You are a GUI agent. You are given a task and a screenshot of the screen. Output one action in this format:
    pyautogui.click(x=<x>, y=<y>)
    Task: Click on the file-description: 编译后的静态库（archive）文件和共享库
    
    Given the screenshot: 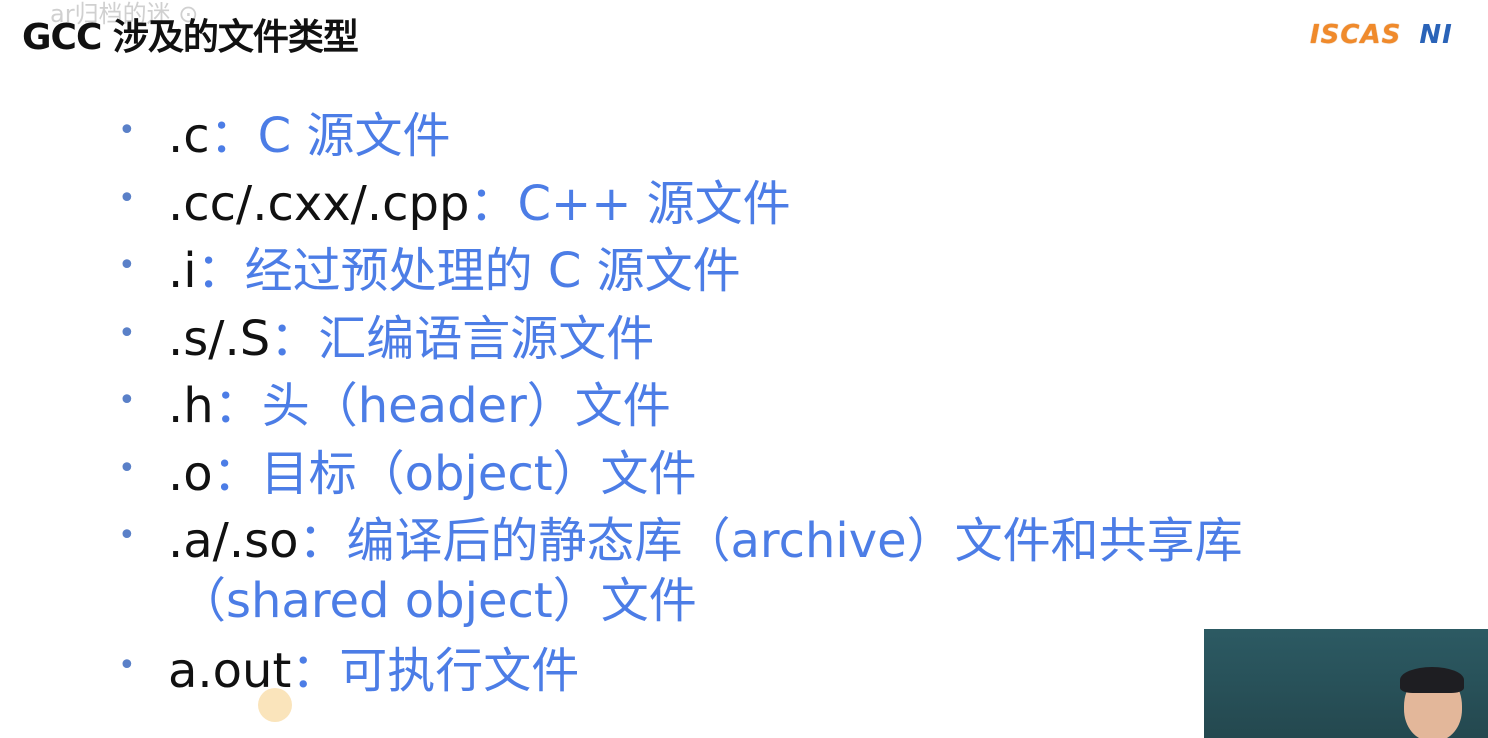 What is the action you would take?
    pyautogui.click(x=794, y=541)
    